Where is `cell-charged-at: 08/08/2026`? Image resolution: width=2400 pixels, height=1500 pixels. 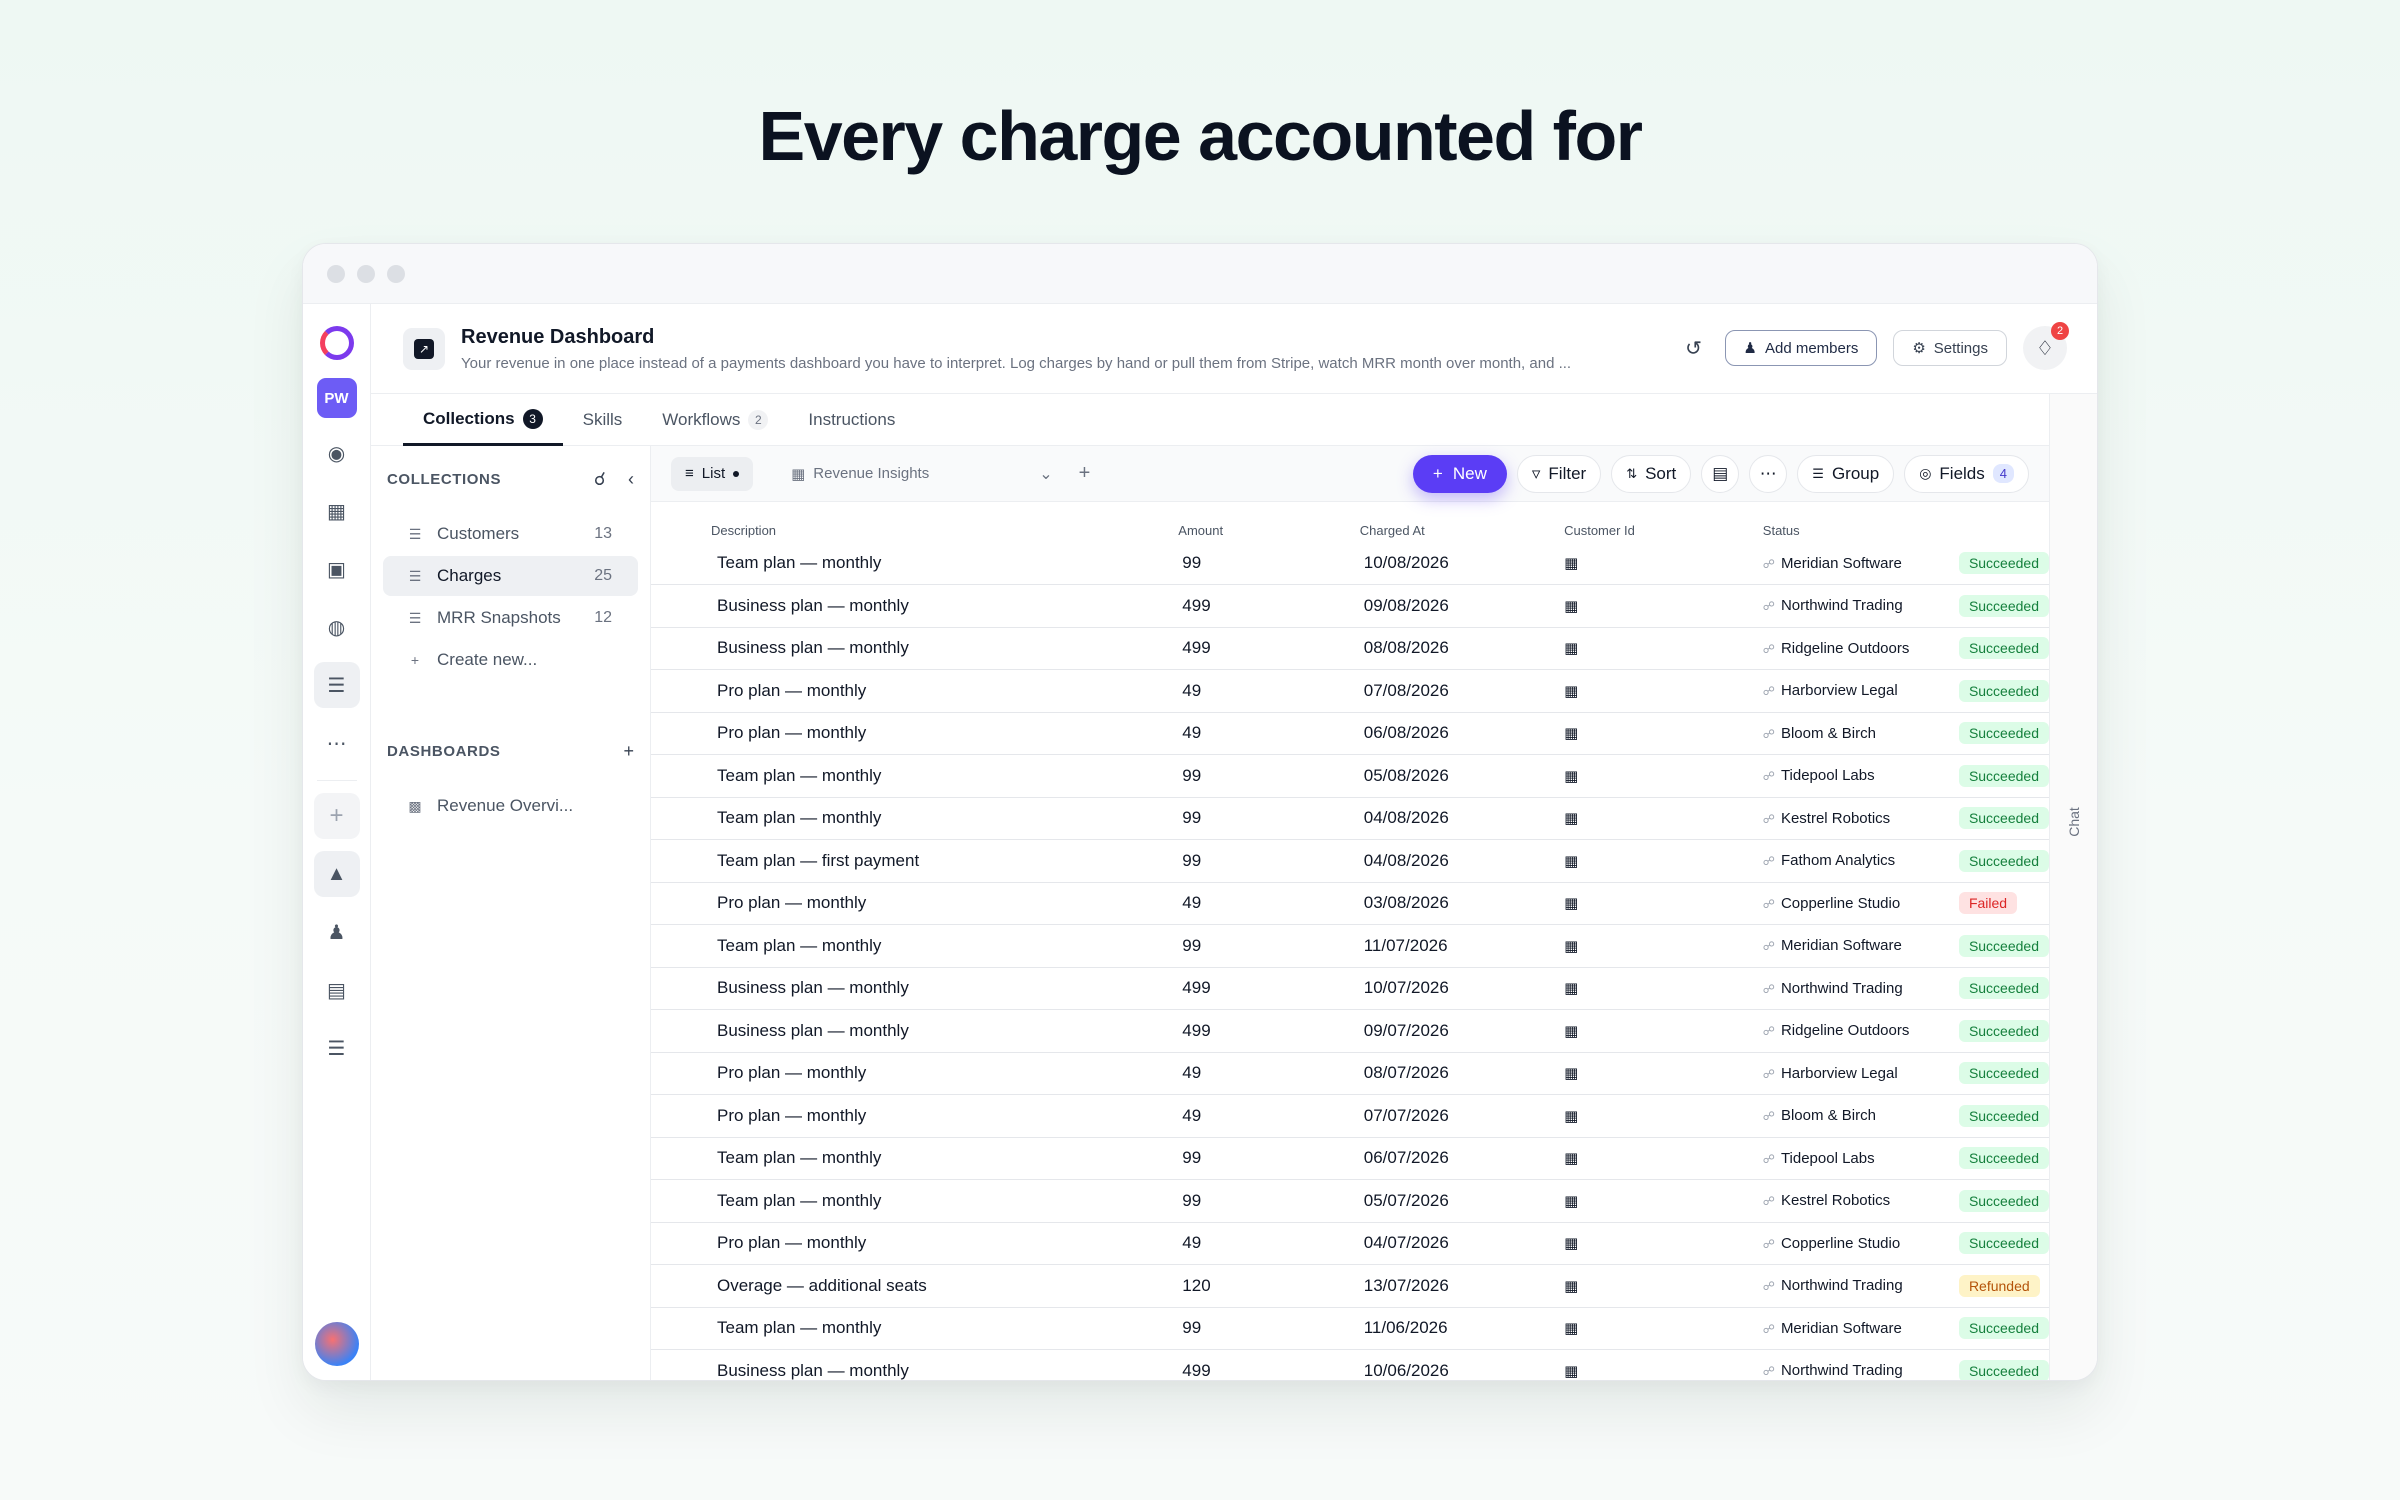
cell-charged-at: 08/08/2026 is located at coordinates (1462, 648).